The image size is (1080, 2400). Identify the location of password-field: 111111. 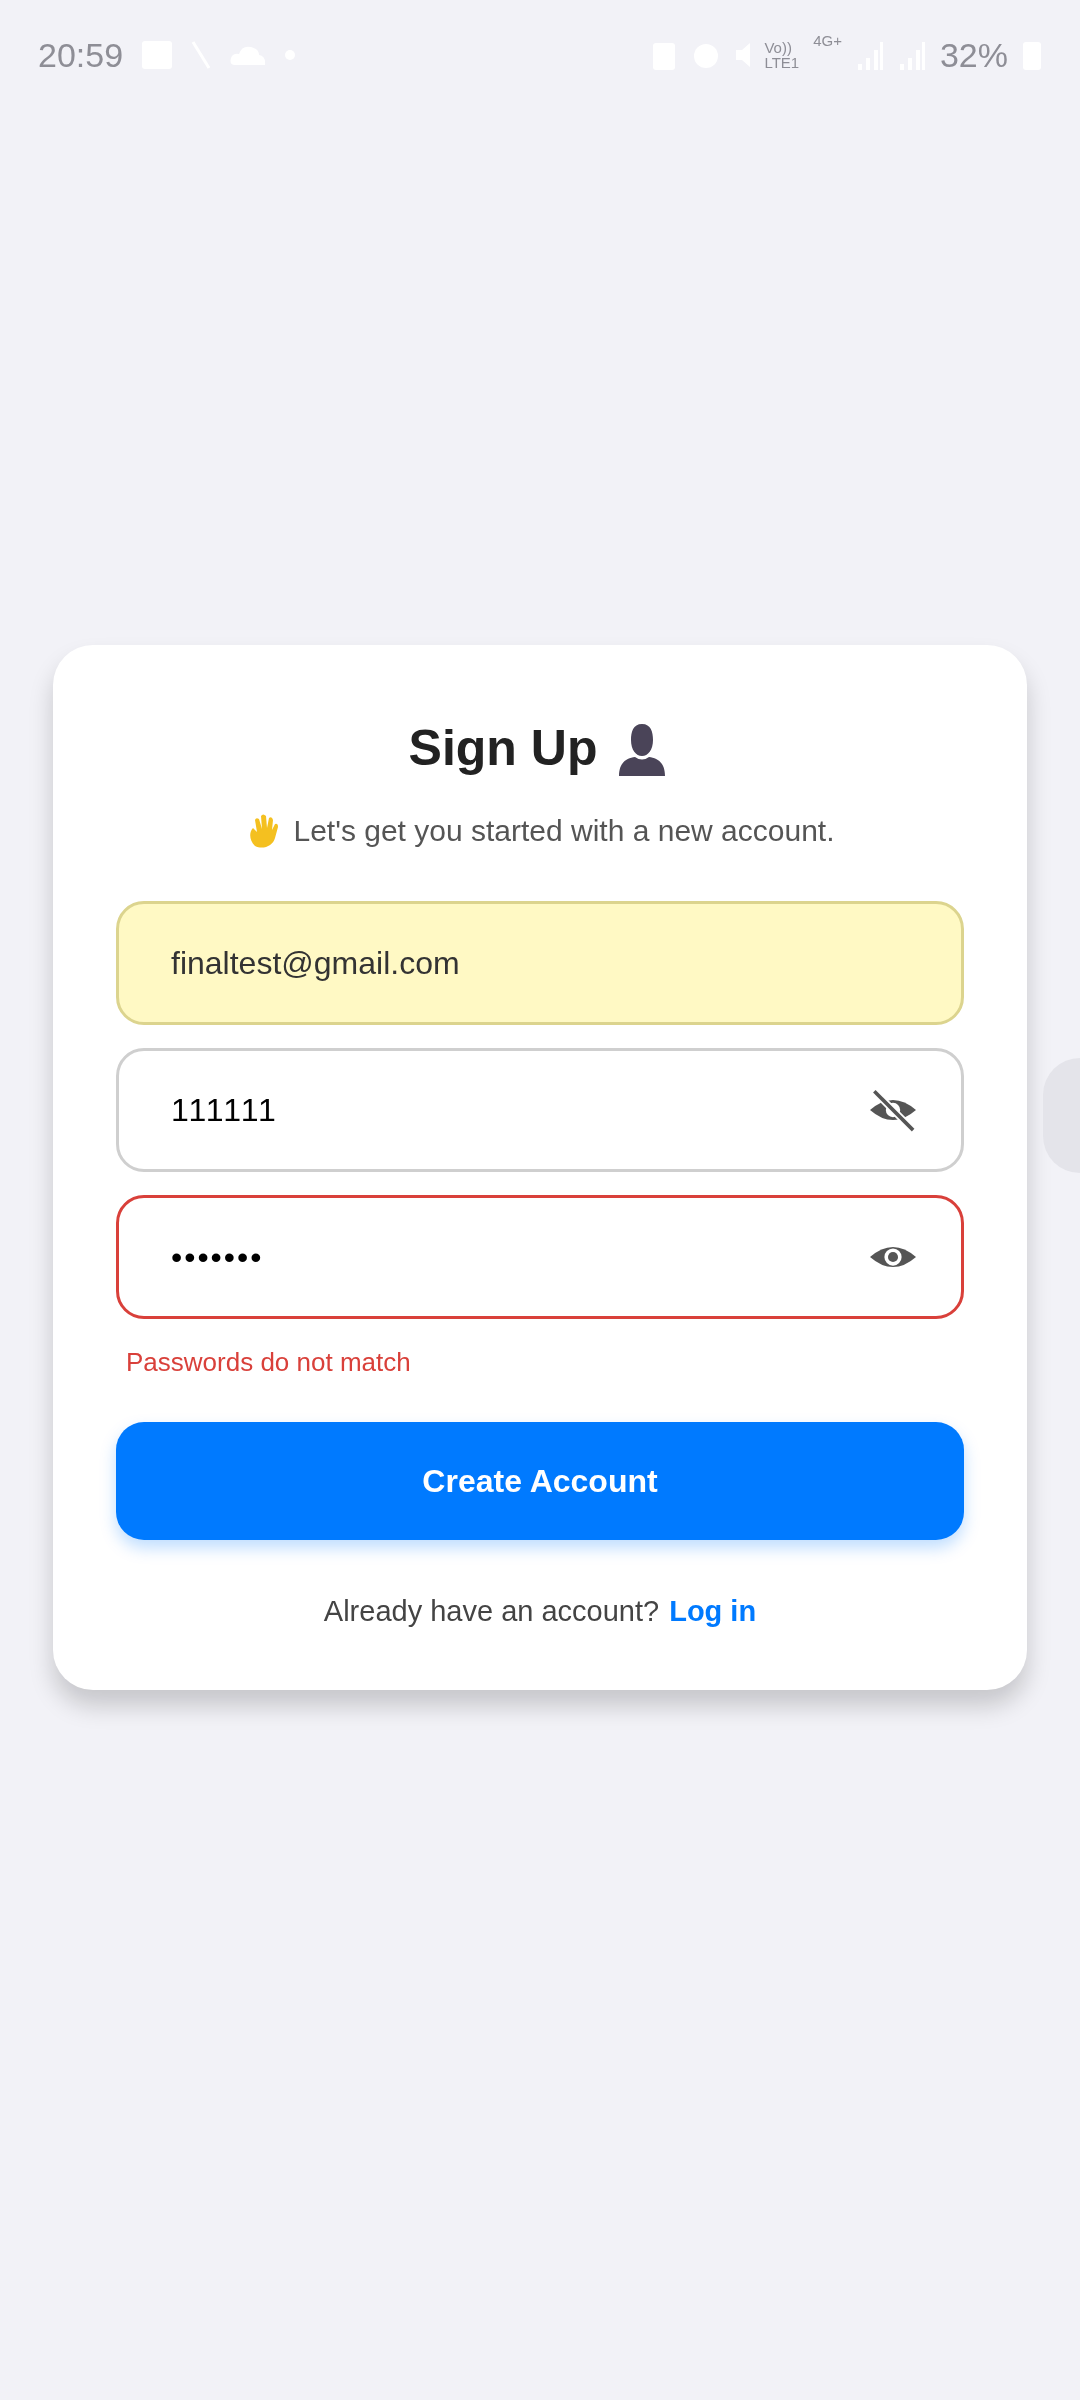
(540, 1110).